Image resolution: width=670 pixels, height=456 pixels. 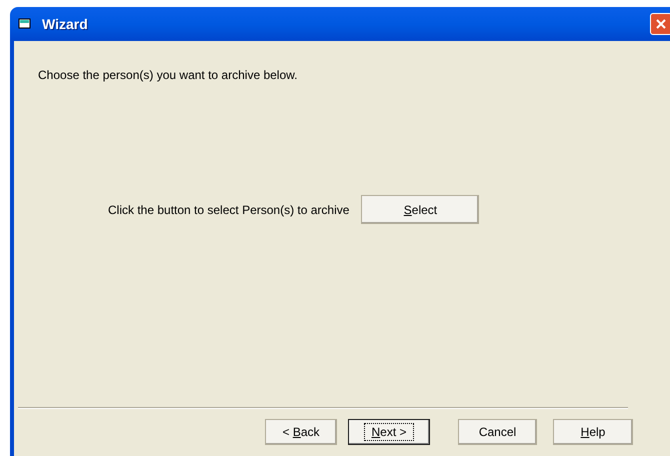 I want to click on close-icon, so click(x=661, y=24).